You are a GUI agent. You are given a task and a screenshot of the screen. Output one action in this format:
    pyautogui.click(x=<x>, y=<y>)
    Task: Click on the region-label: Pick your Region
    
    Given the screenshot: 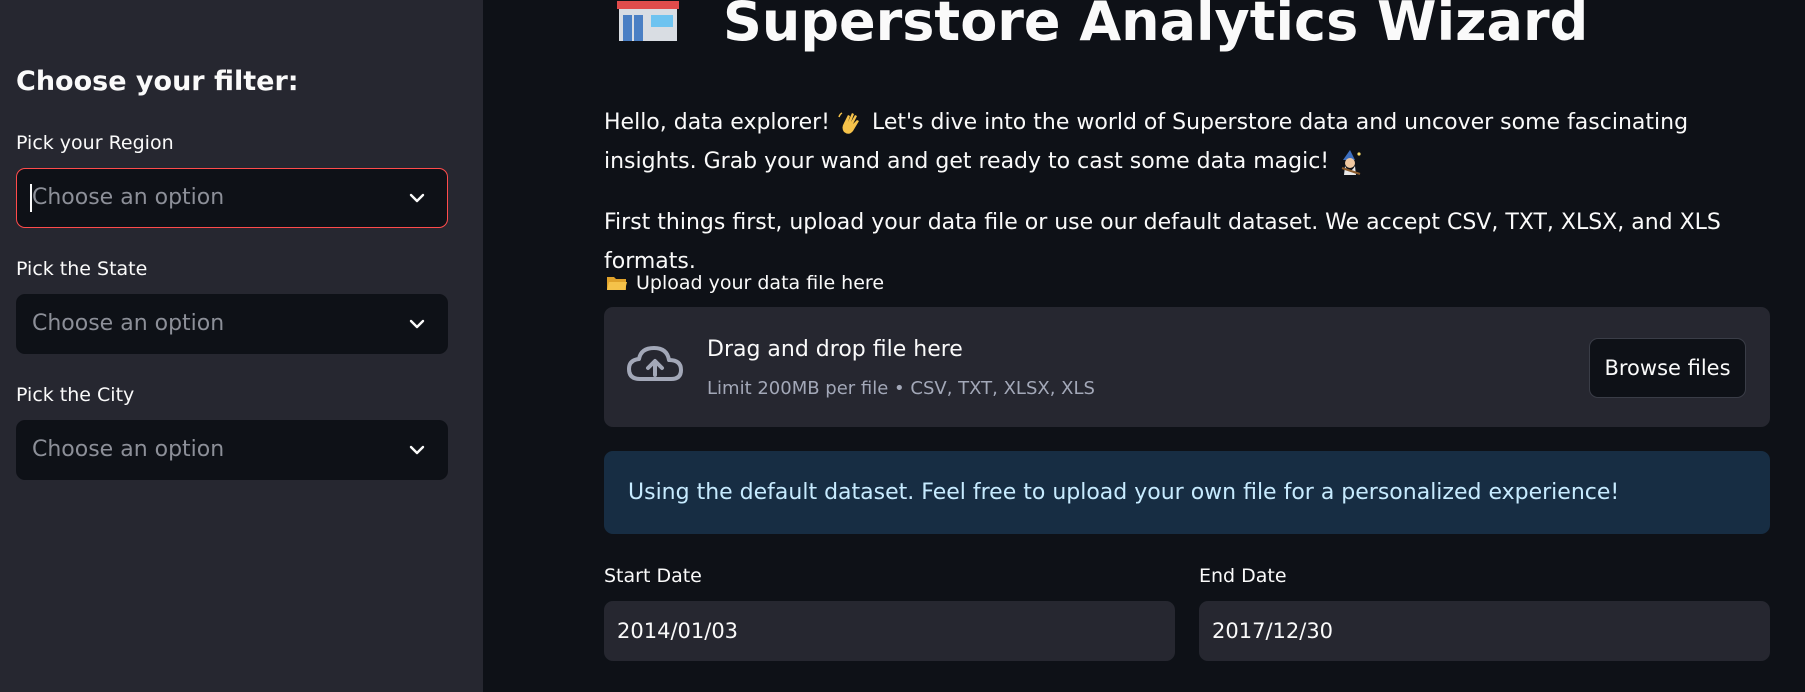 What is the action you would take?
    pyautogui.click(x=95, y=143)
    